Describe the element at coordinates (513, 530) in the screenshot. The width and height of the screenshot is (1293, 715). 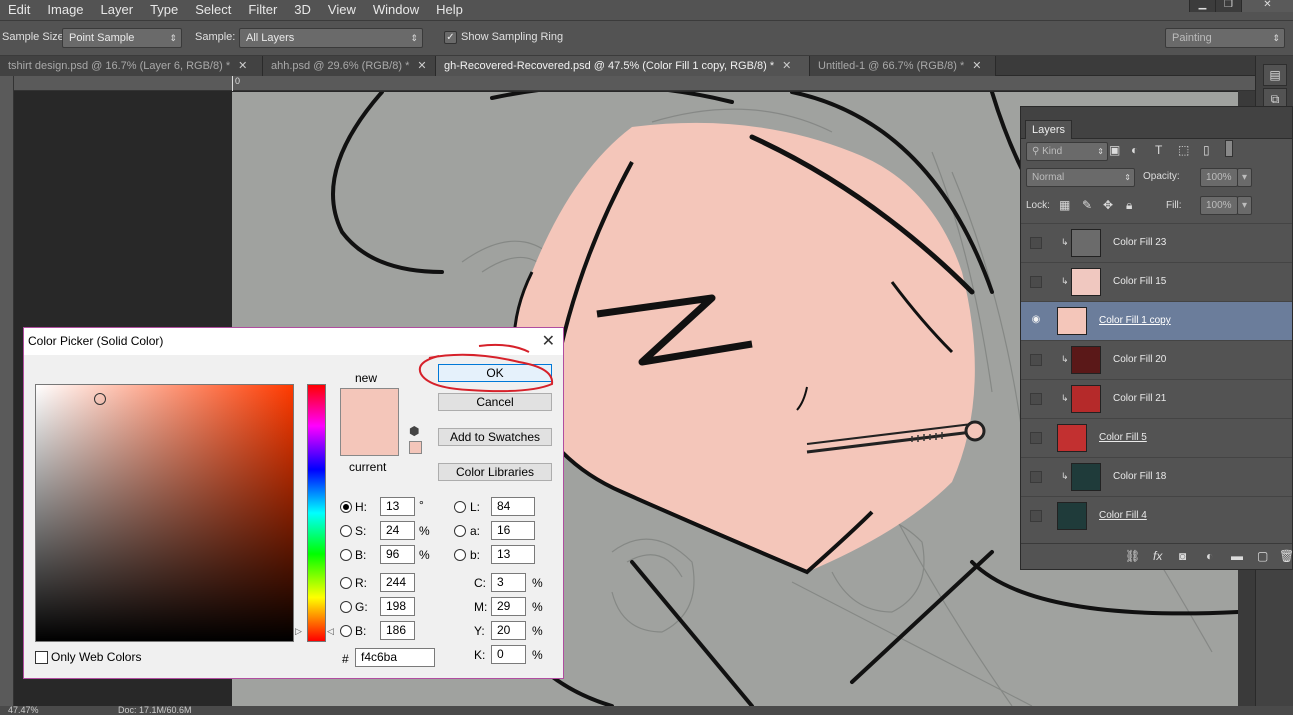
I see `a-field: 16` at that location.